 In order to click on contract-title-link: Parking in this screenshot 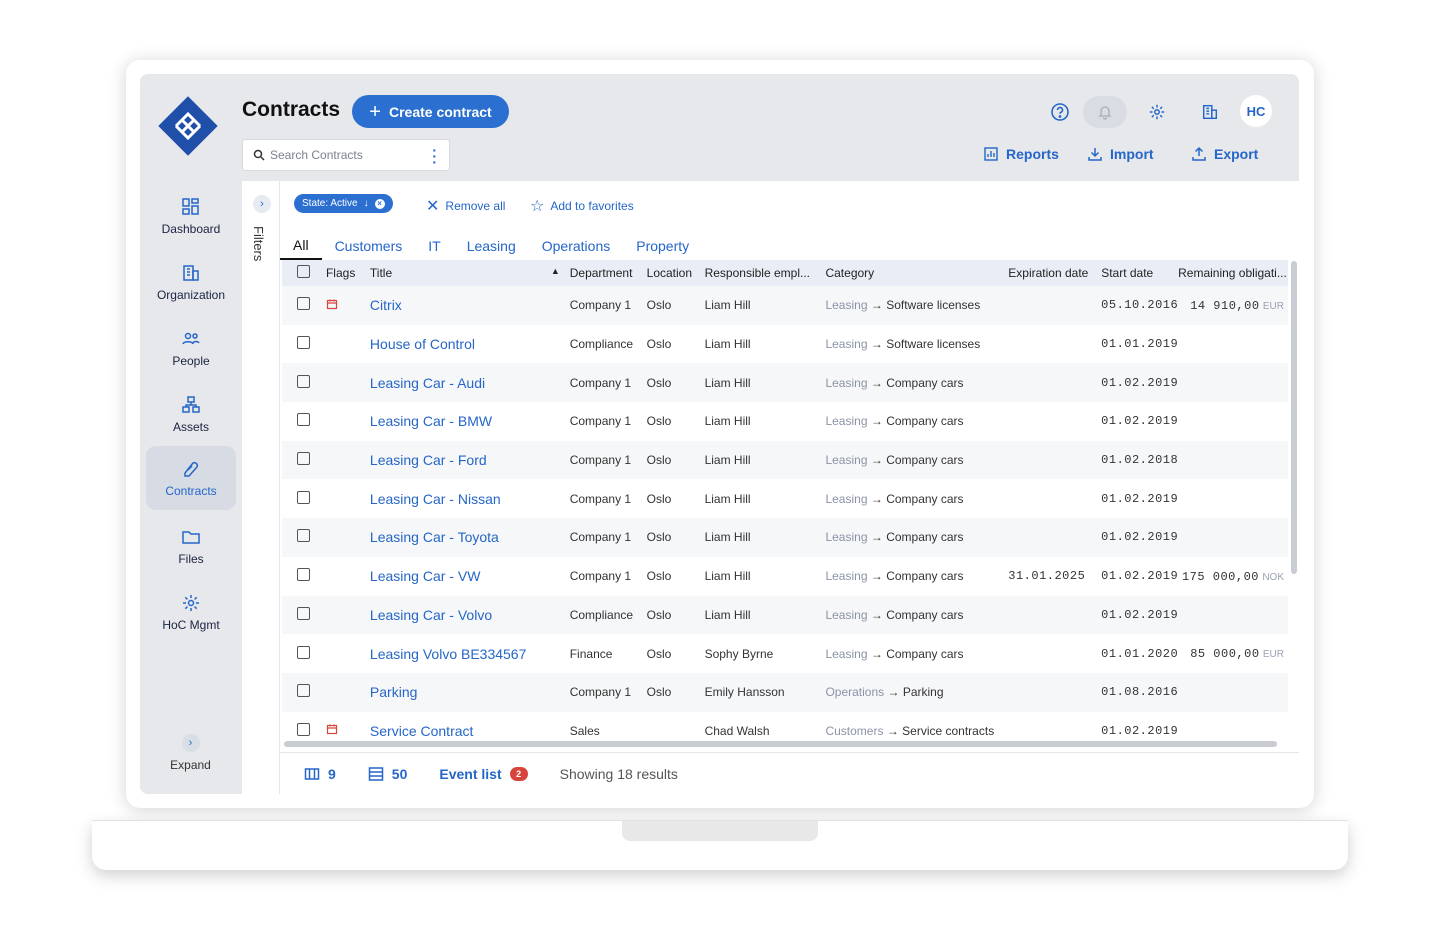, I will do `click(393, 692)`.